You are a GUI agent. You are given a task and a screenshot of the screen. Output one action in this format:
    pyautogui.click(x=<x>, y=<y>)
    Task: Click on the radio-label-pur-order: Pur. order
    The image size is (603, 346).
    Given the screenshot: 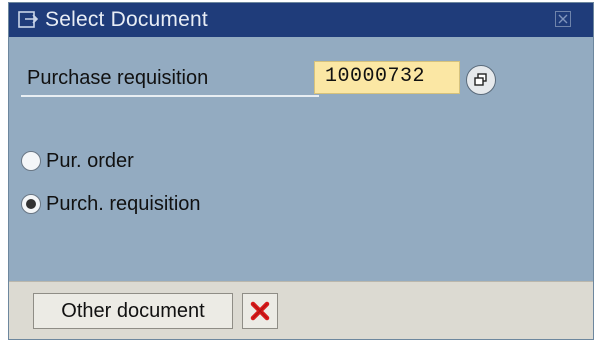 What is the action you would take?
    pyautogui.click(x=90, y=160)
    